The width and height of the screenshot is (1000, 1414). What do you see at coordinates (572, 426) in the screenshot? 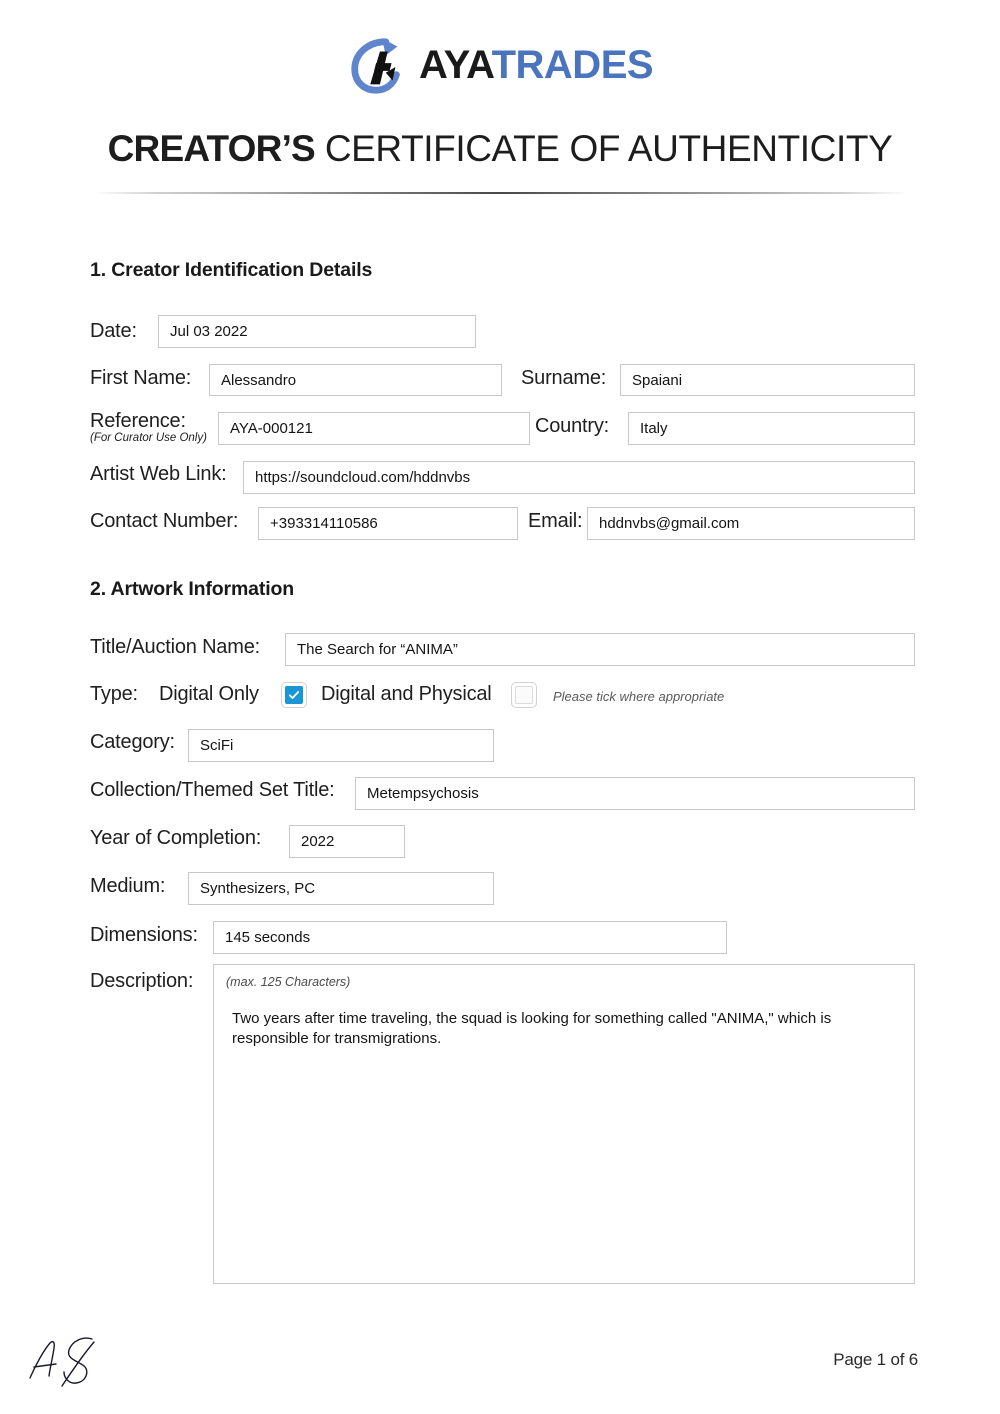
I see `country-label: Country:` at bounding box center [572, 426].